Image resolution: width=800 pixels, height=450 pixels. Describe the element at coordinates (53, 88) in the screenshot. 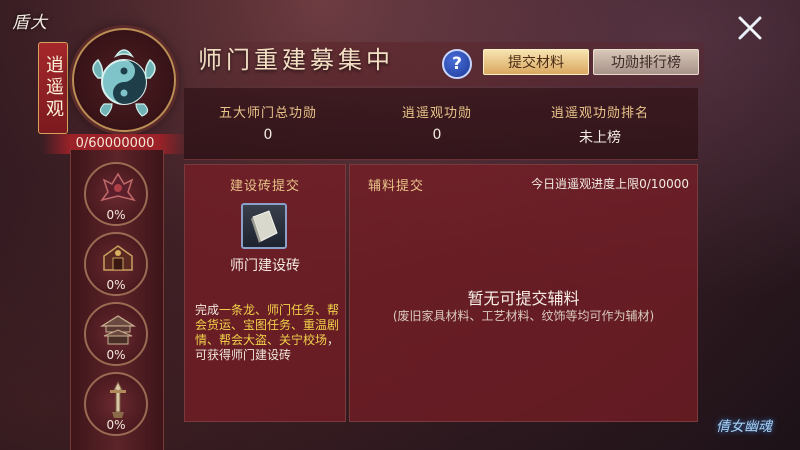

I see `school-name: 逍遥观` at that location.